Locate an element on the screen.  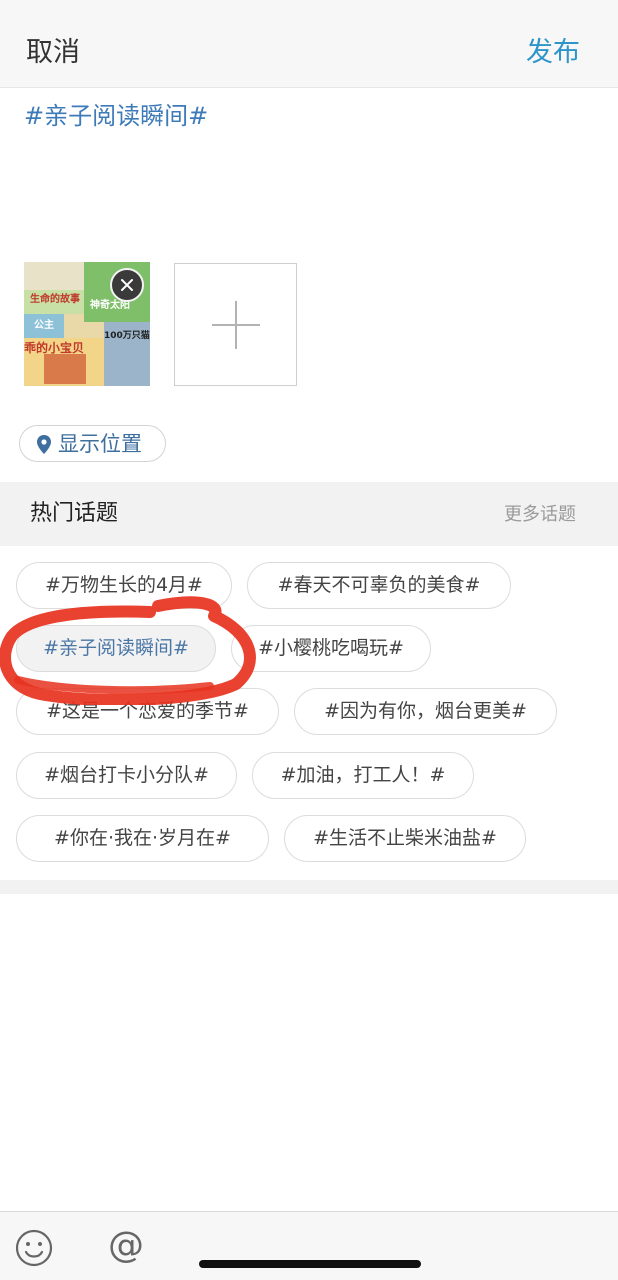
topic-chip: #加油，打工人！# is located at coordinates (363, 775).